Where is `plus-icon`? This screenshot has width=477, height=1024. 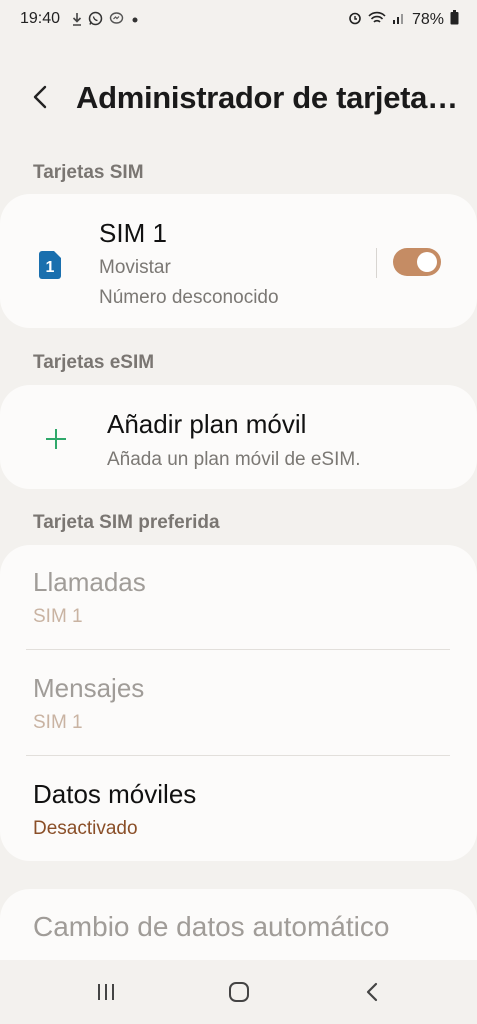
plus-icon is located at coordinates (56, 439).